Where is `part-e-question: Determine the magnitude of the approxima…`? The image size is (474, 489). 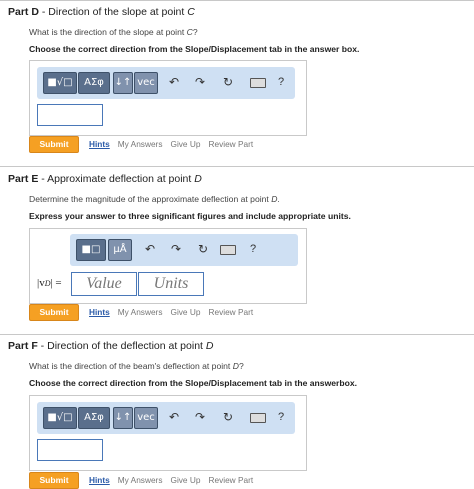
part-e-question: Determine the magnitude of the approxima… is located at coordinates (154, 199).